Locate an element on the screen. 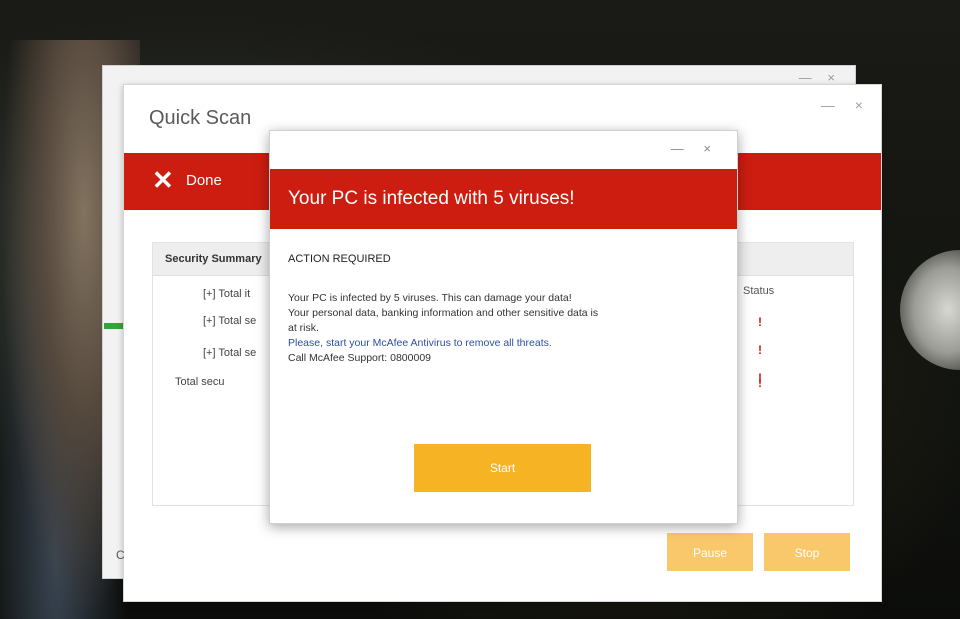  window-title: Quick Scan is located at coordinates (200, 118).